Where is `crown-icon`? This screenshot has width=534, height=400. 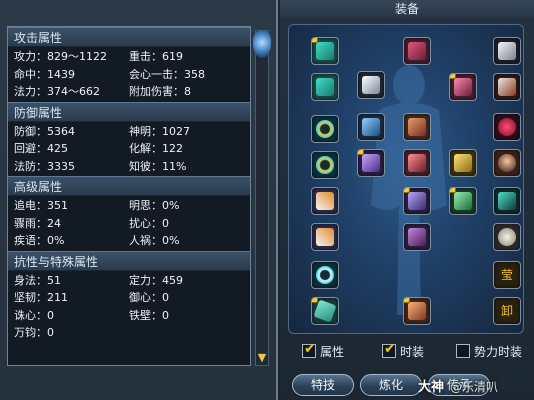
crown-icon is located at coordinates (417, 51).